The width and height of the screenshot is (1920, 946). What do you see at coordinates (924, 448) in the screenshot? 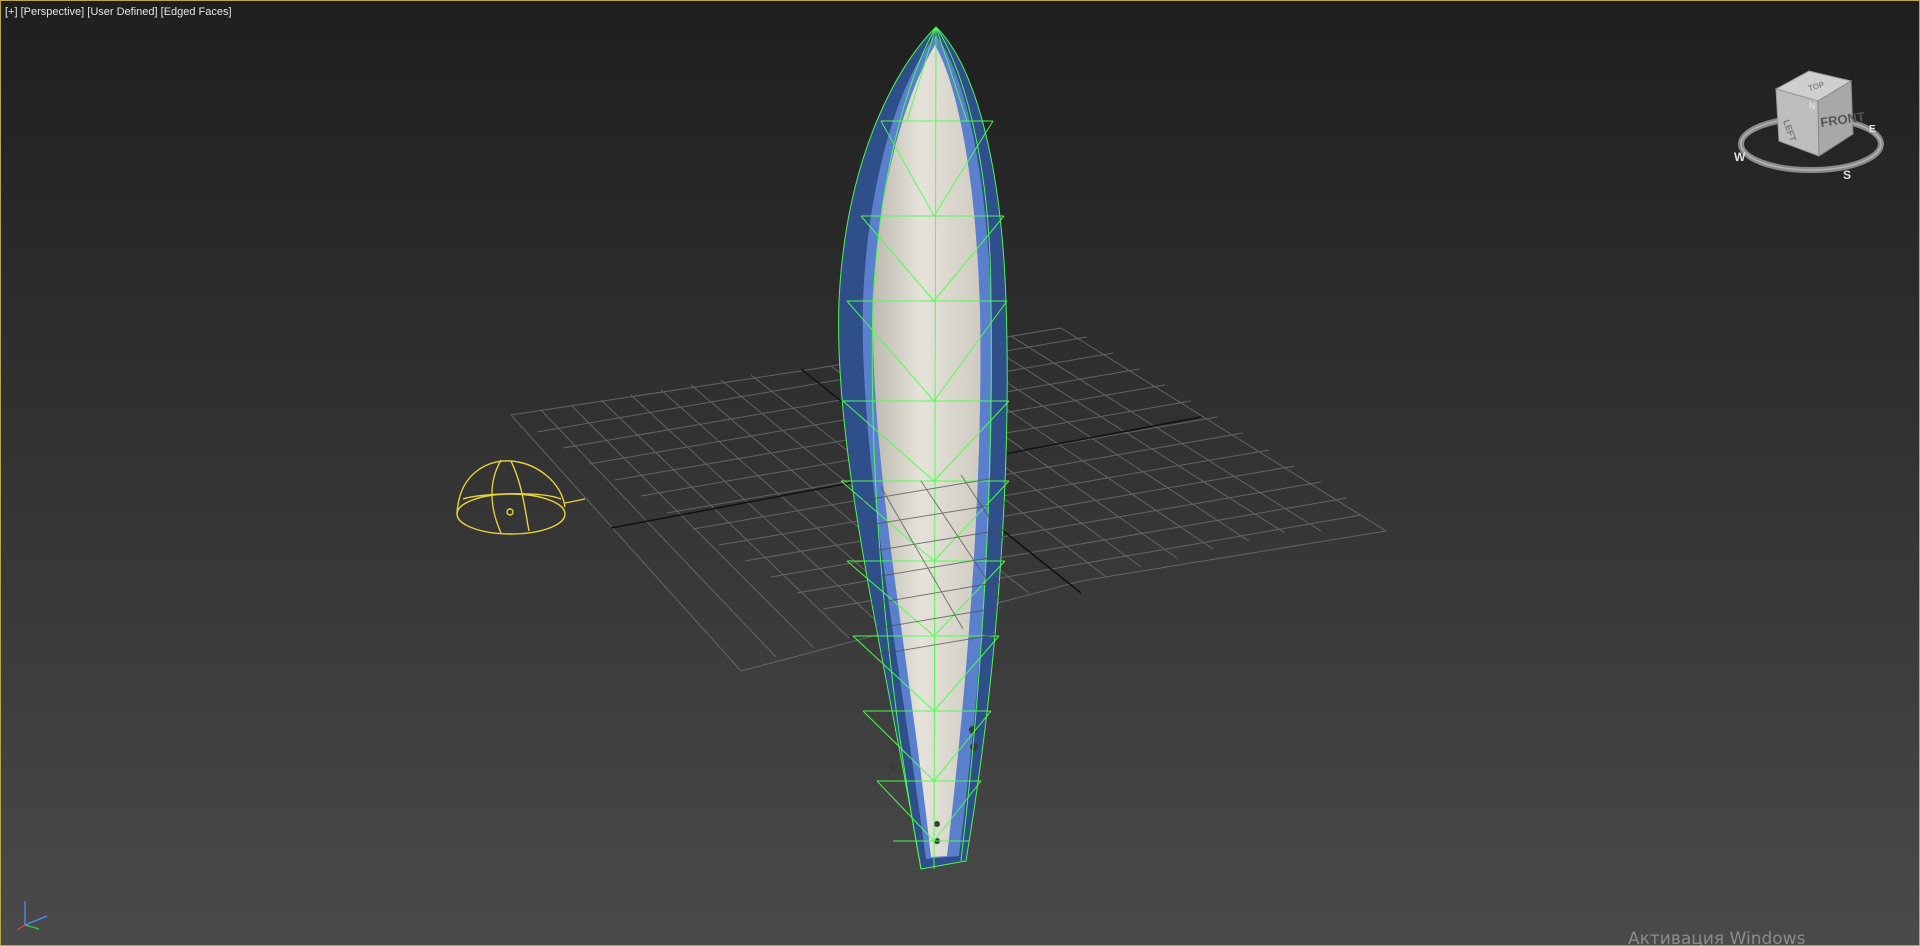
I see `surfboard-mesh` at bounding box center [924, 448].